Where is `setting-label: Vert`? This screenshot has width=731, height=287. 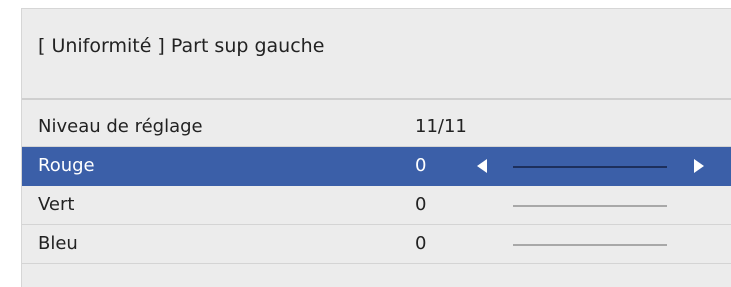
setting-label: Vert is located at coordinates (56, 204).